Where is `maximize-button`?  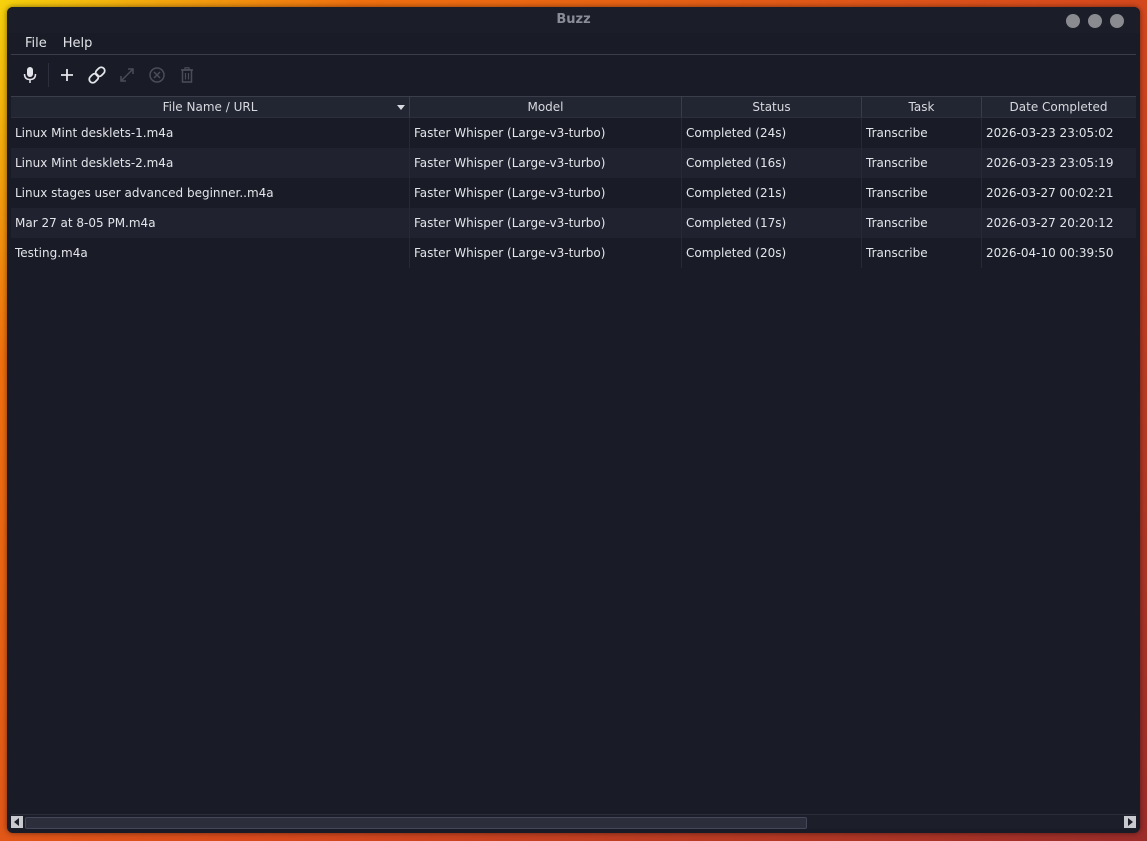
maximize-button is located at coordinates (1095, 21).